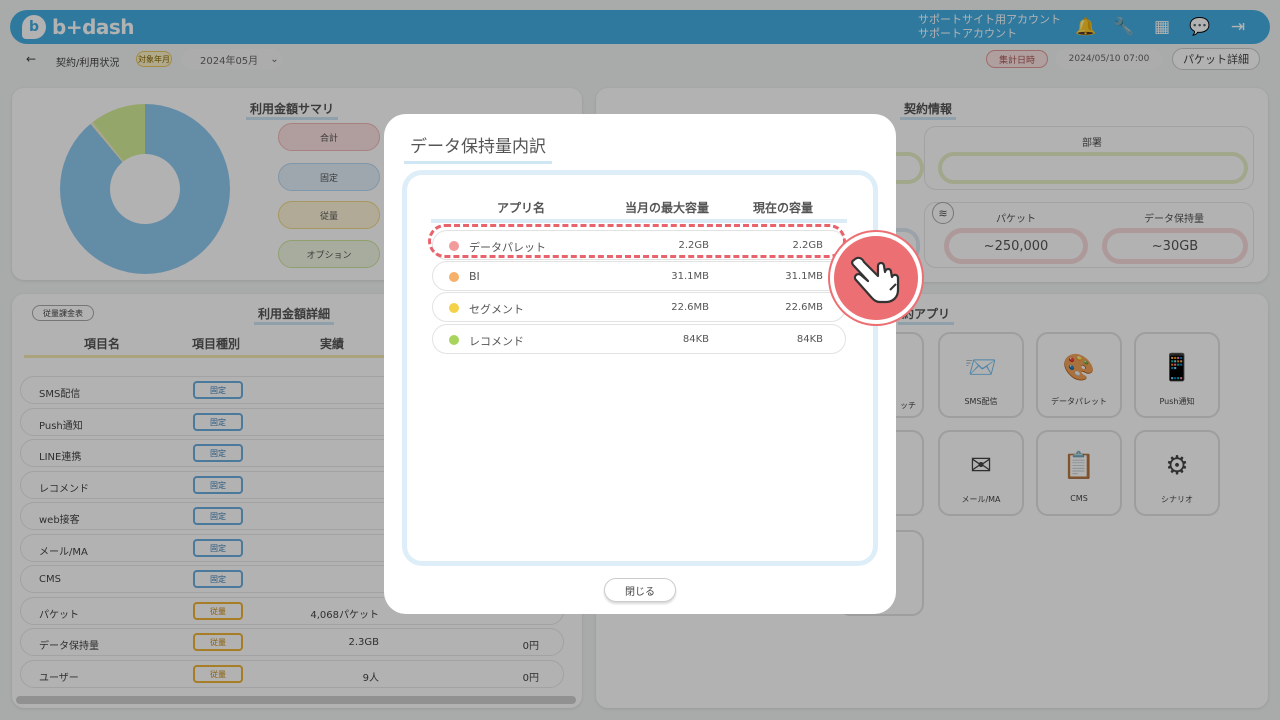 The image size is (1280, 720). Describe the element at coordinates (496, 341) in the screenshot. I see `row-app-name: レコメンド` at that location.